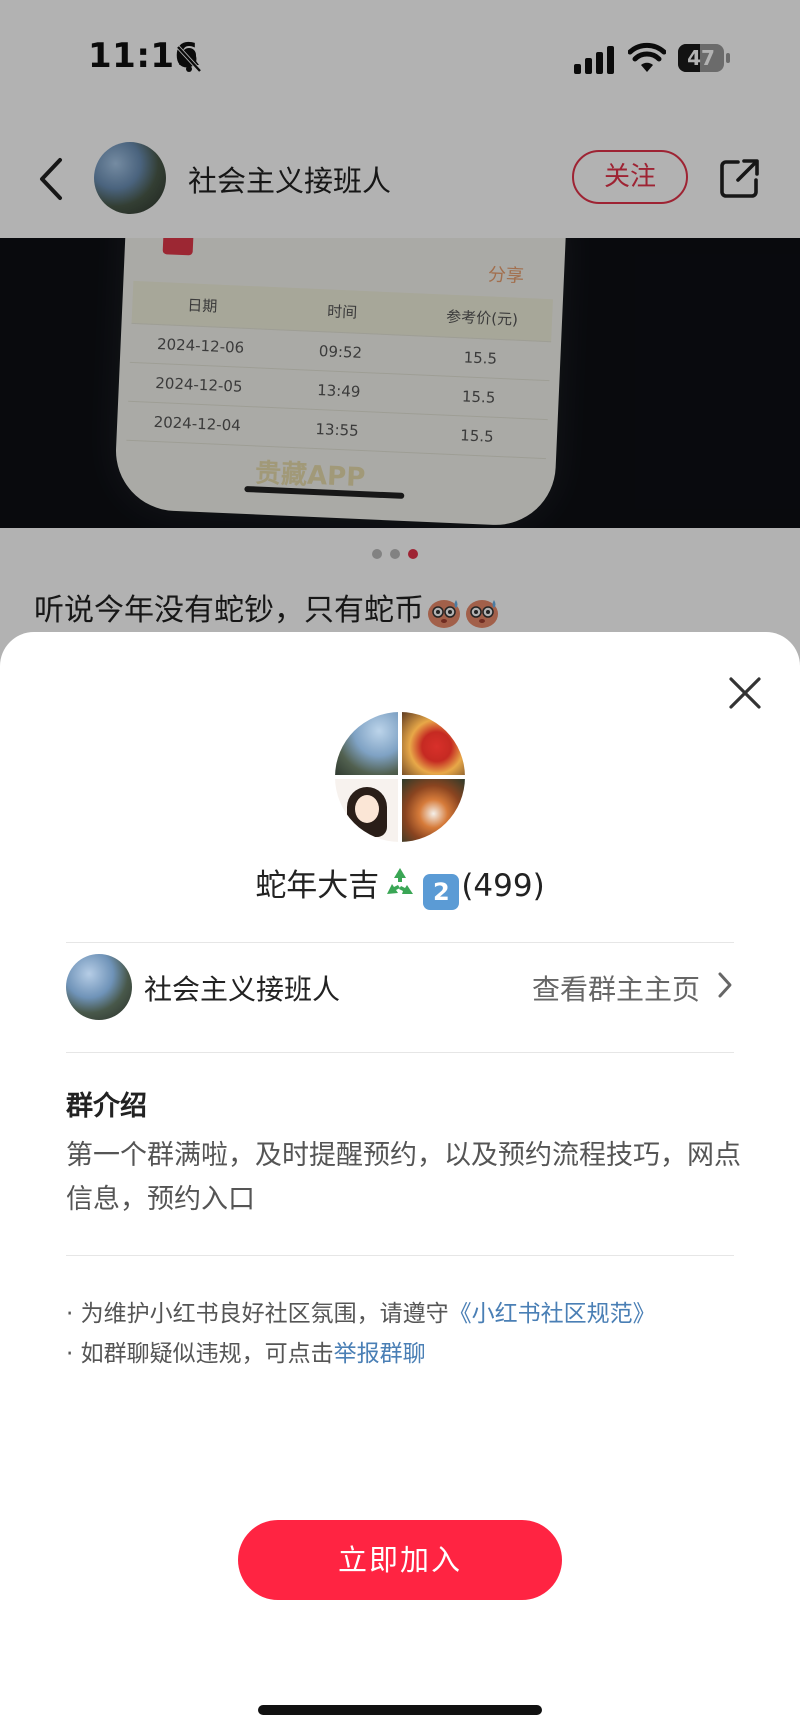 Image resolution: width=800 pixels, height=1734 pixels. What do you see at coordinates (503, 886) in the screenshot?
I see `group-member-count: (499)` at bounding box center [503, 886].